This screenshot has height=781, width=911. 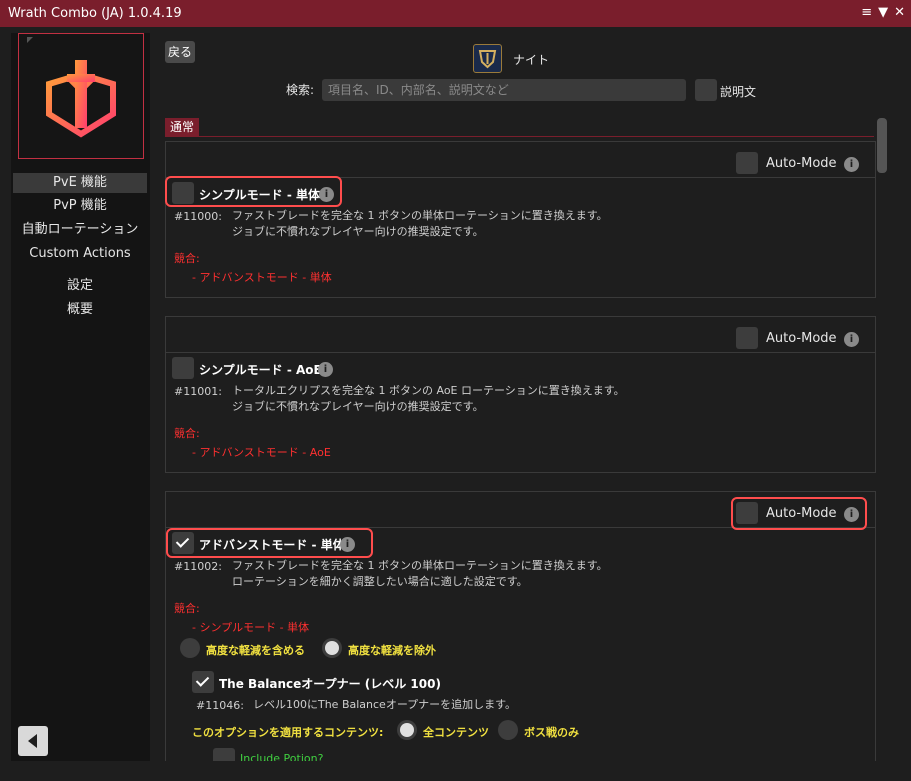 I want to click on radio-boss-only-label: ボス戦のみ, so click(x=551, y=732).